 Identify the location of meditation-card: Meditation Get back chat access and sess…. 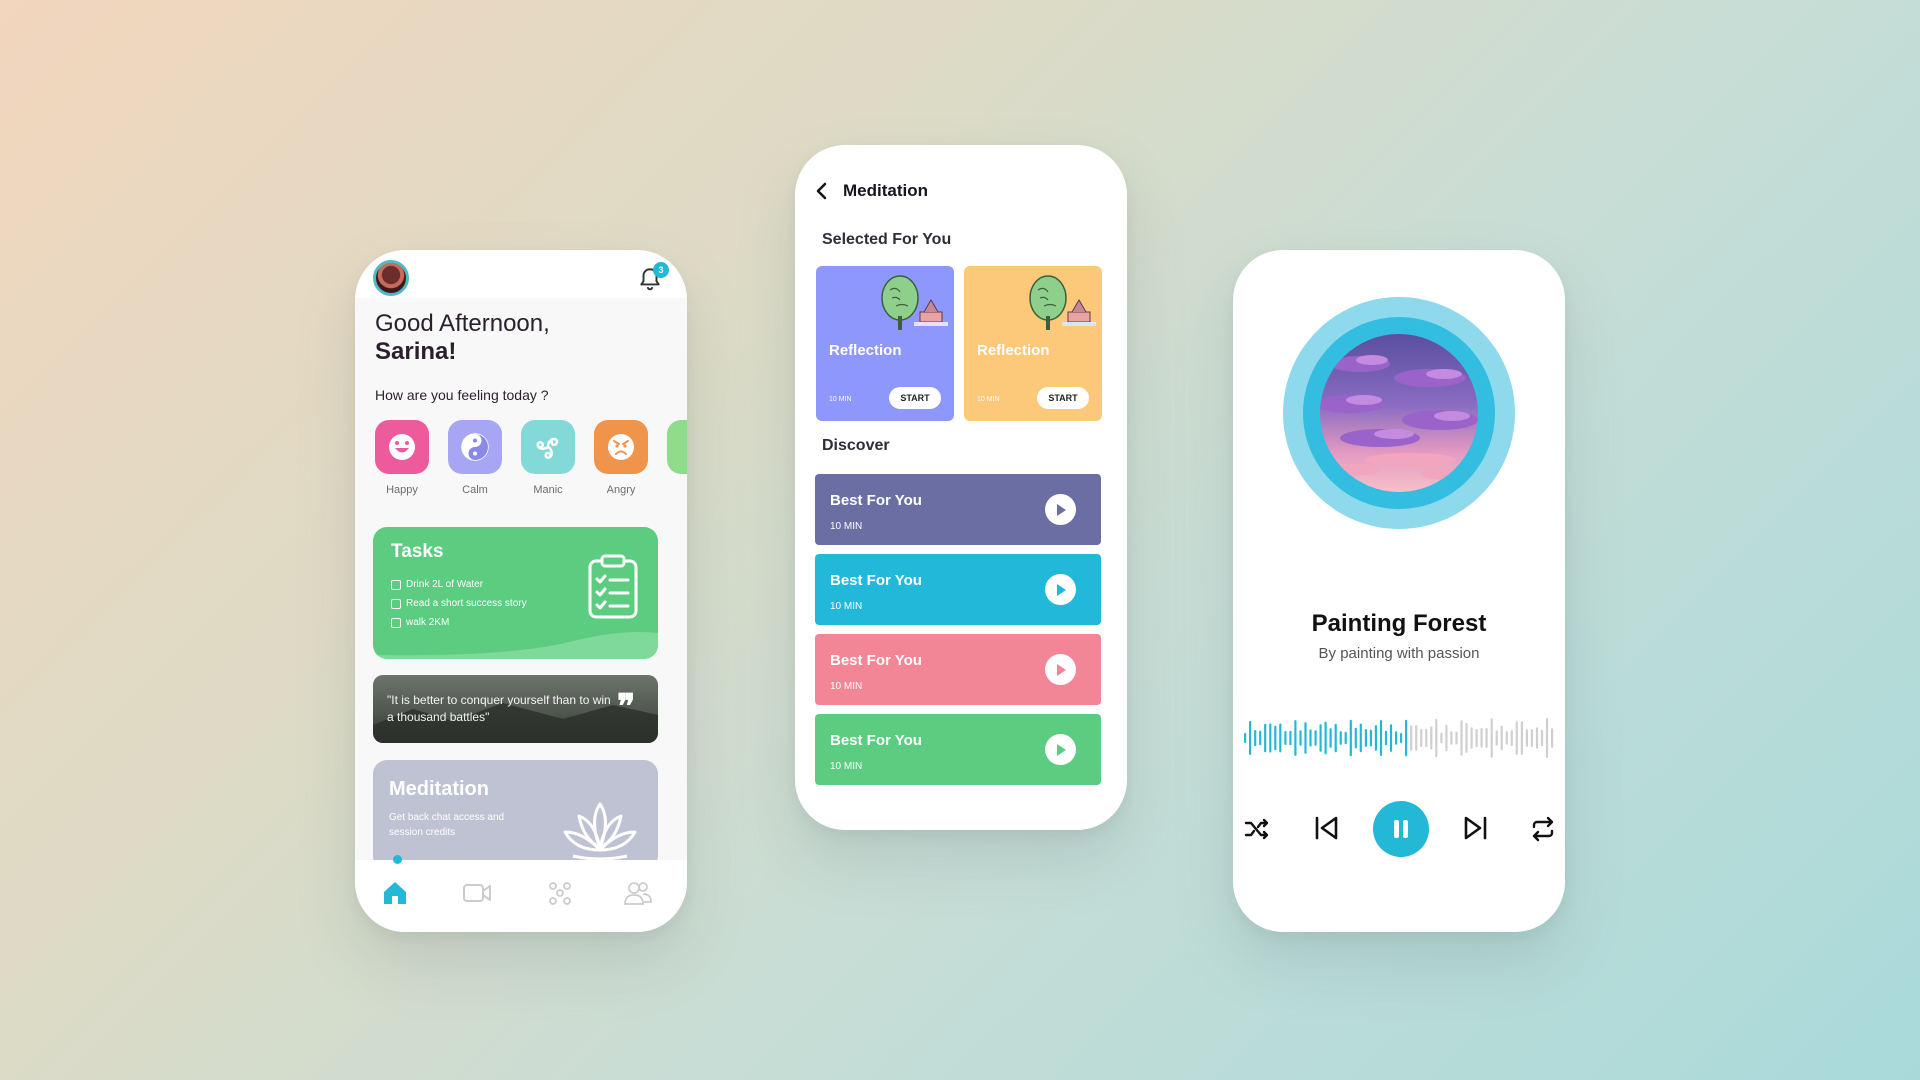
(515, 815).